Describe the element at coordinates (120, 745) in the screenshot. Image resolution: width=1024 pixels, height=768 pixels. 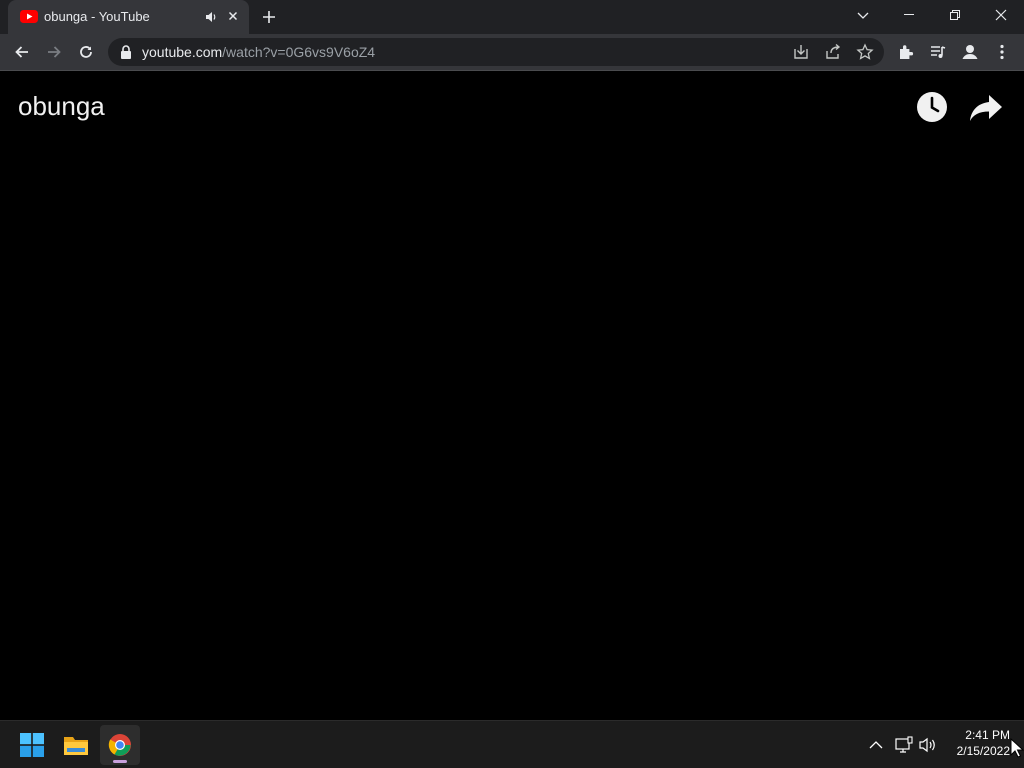
I see `chrome-icon` at that location.